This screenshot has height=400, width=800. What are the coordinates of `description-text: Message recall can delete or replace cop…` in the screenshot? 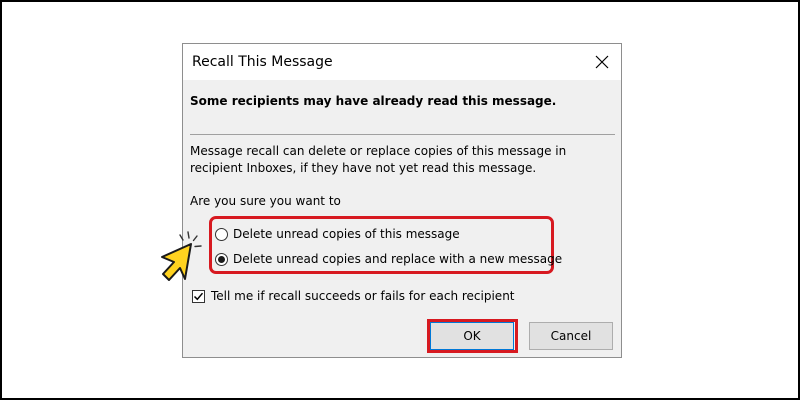 It's located at (378, 159).